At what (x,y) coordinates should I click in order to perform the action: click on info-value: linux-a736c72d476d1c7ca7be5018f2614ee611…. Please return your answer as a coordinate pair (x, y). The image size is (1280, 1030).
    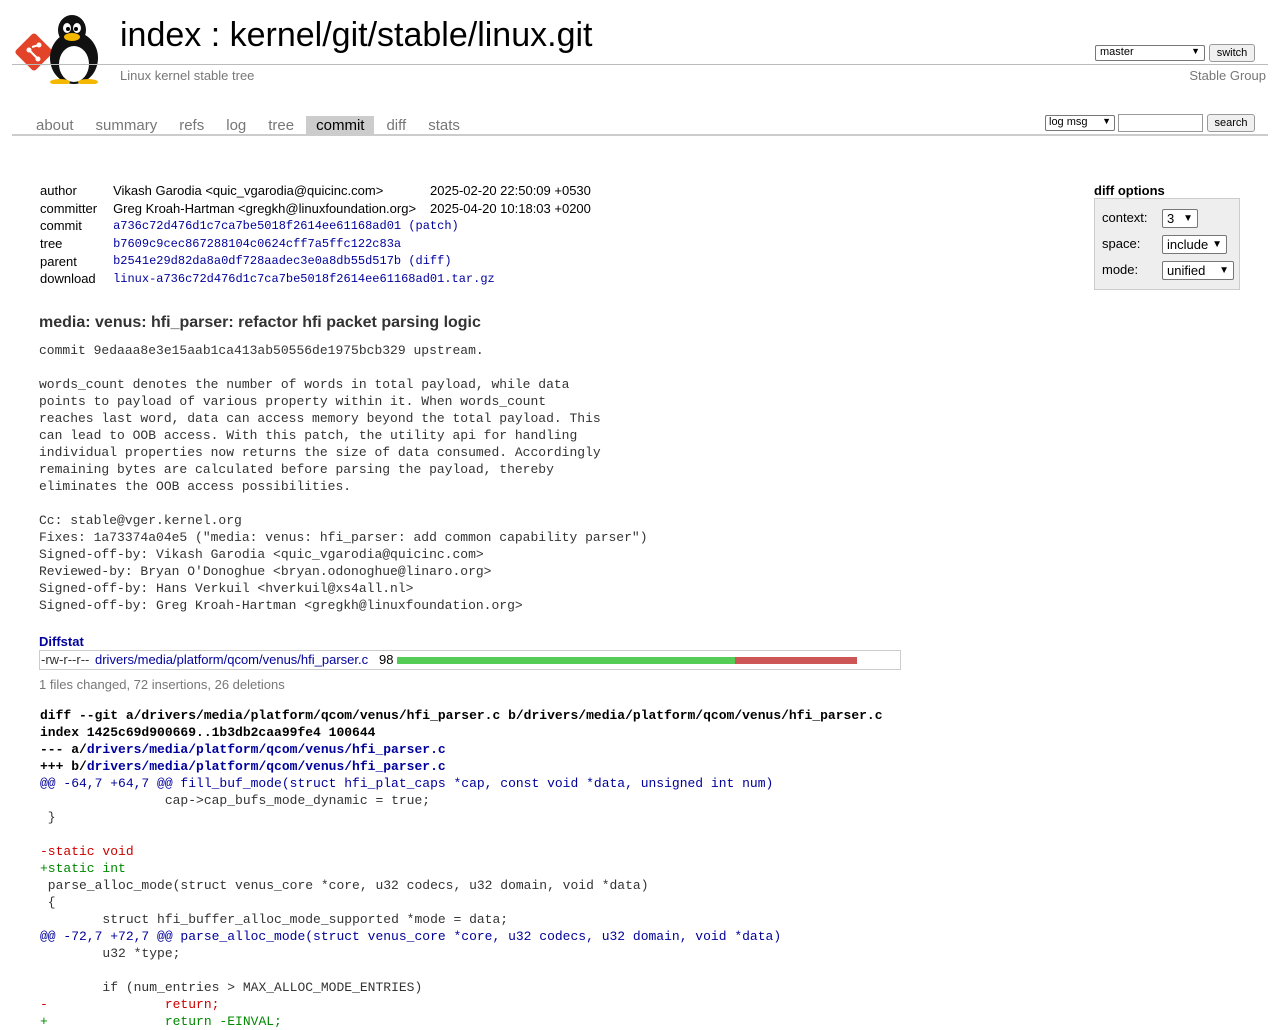
    Looking at the image, I should click on (352, 279).